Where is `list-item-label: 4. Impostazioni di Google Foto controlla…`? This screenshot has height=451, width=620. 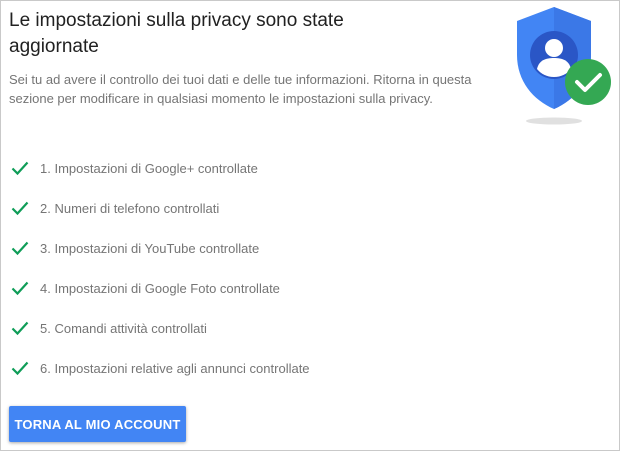 list-item-label: 4. Impostazioni di Google Foto controlla… is located at coordinates (160, 288).